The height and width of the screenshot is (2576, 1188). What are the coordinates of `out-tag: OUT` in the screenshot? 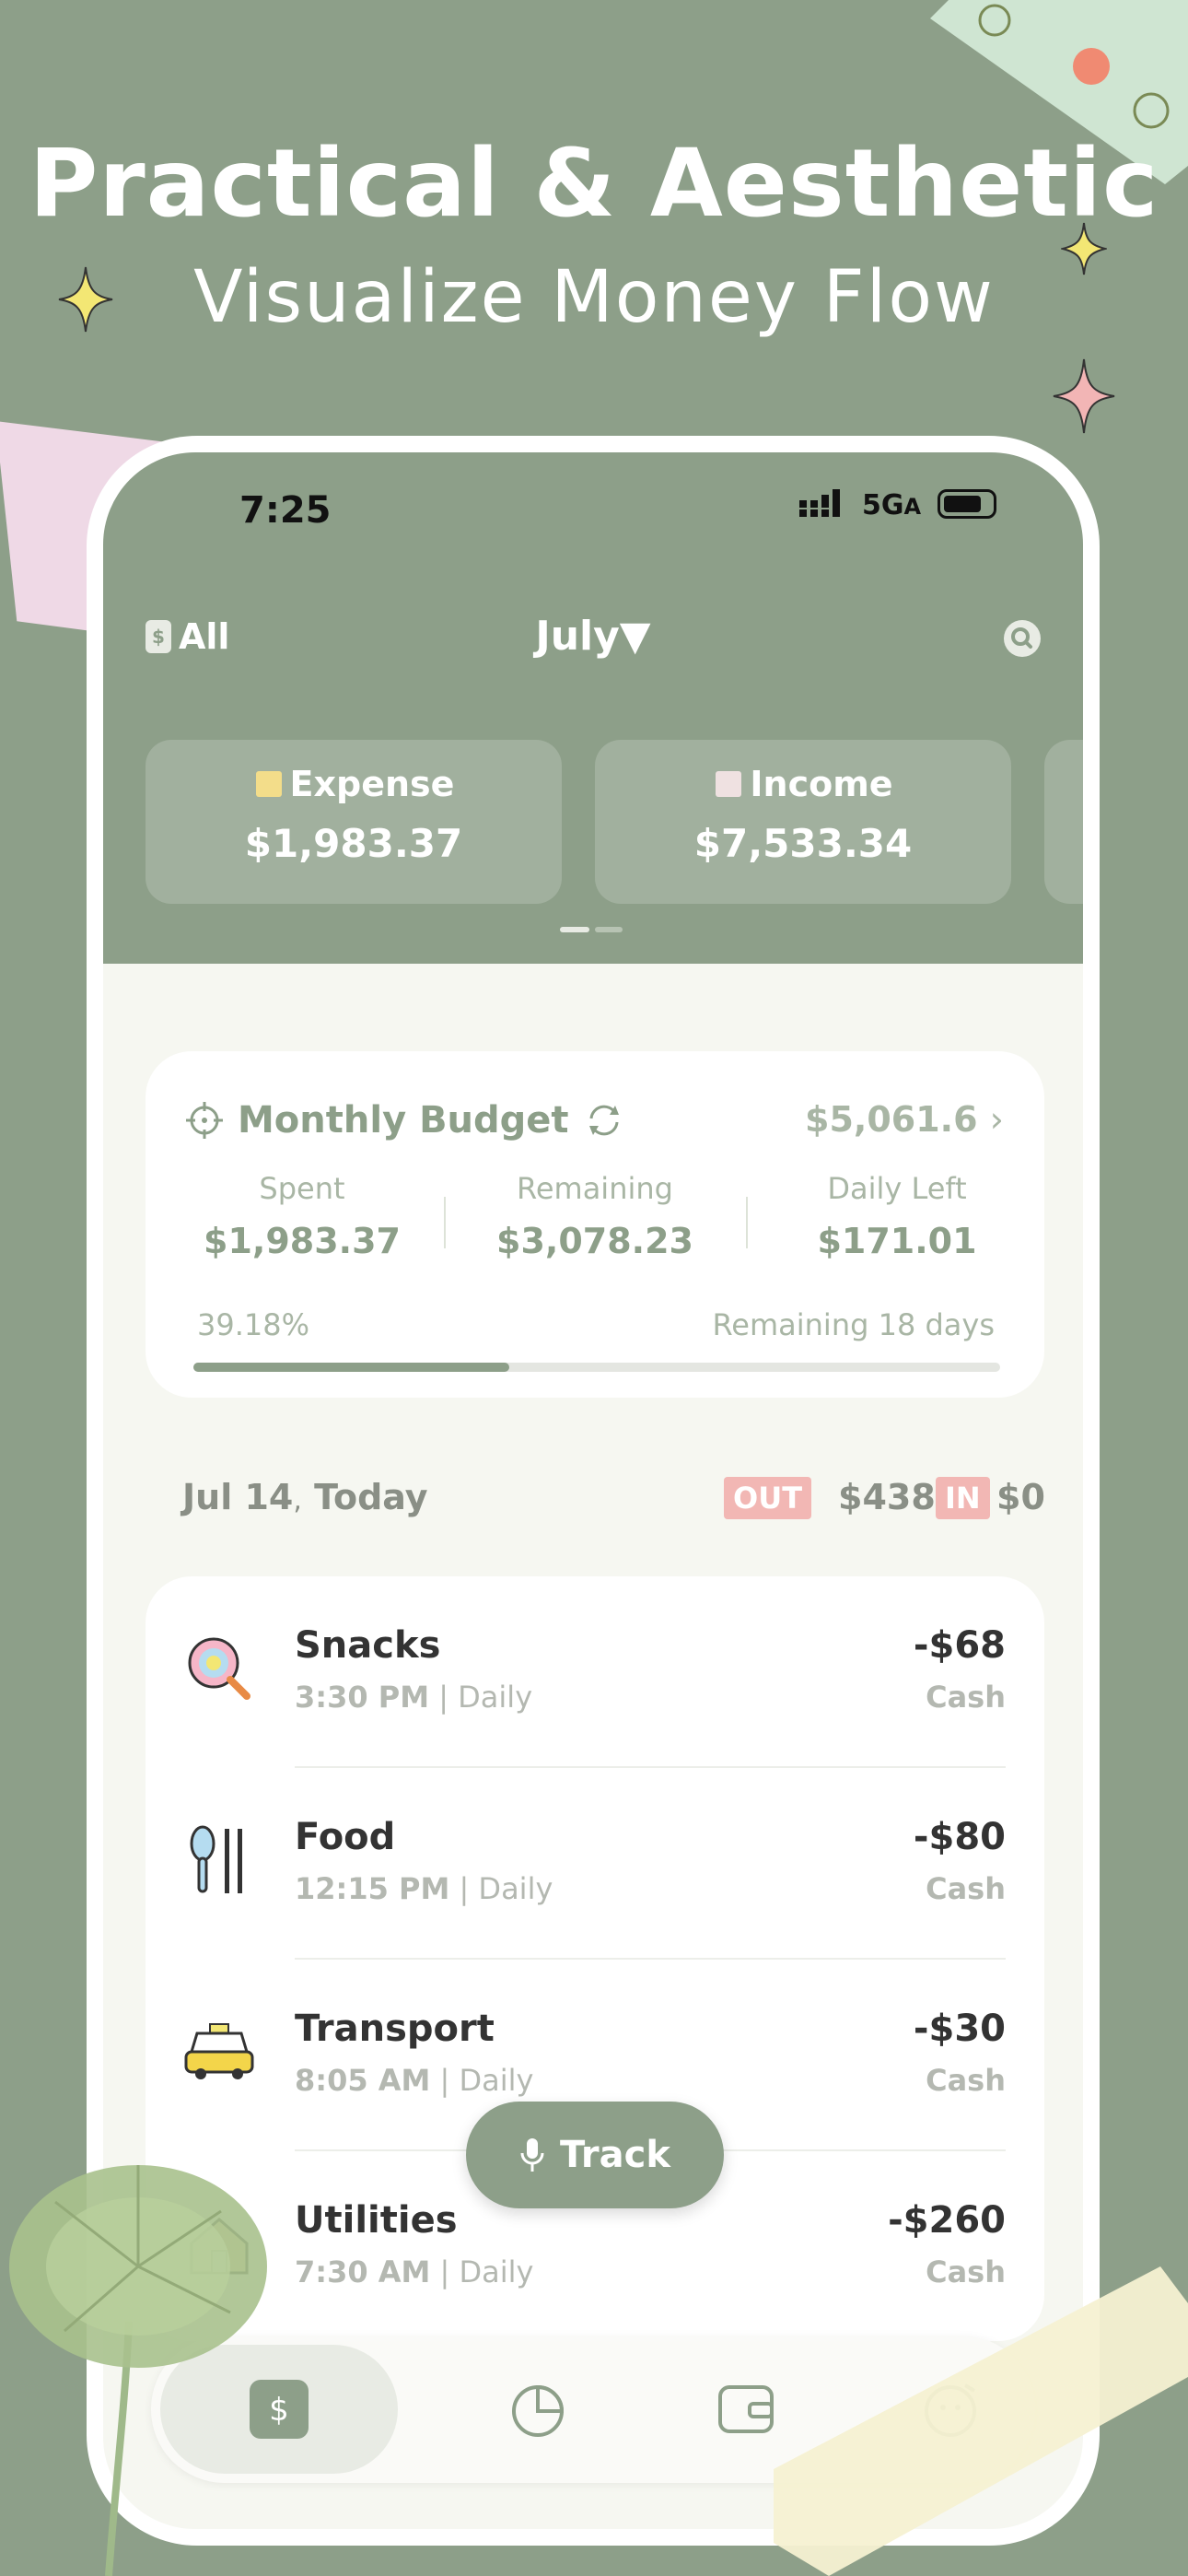 It's located at (768, 1498).